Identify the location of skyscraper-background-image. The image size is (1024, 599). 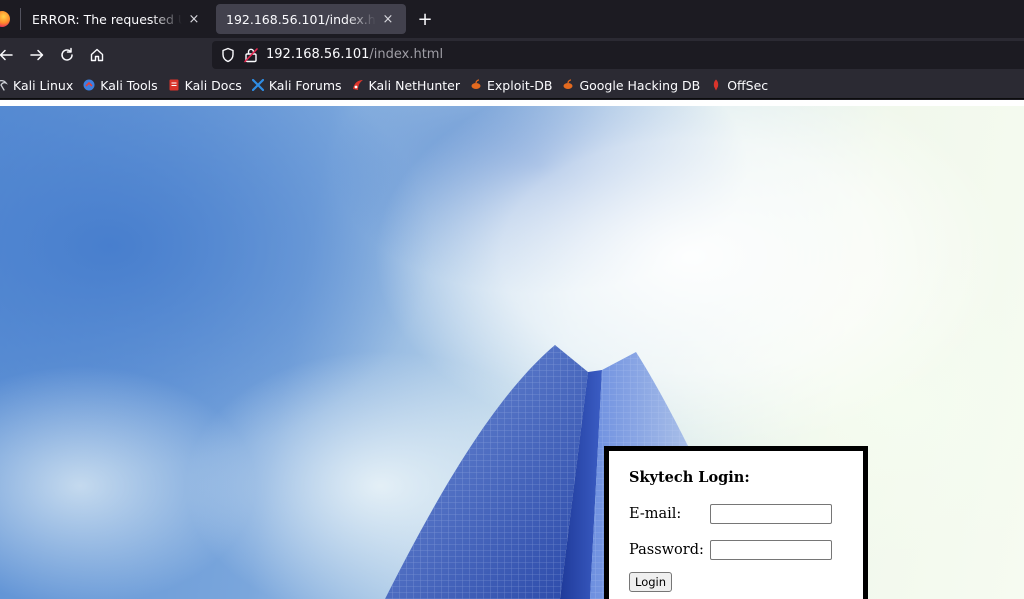
(537, 472).